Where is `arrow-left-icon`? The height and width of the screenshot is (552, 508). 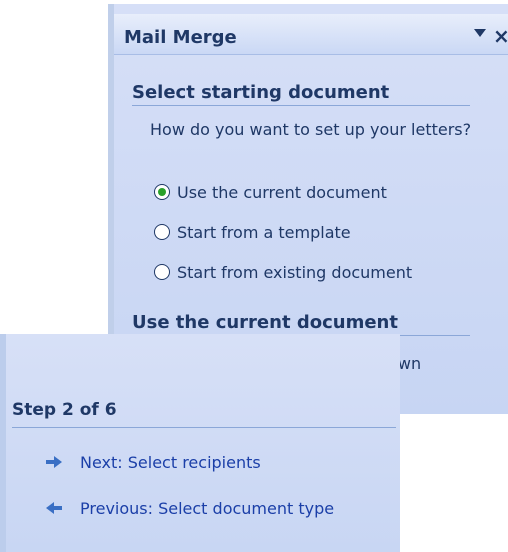 arrow-left-icon is located at coordinates (54, 508).